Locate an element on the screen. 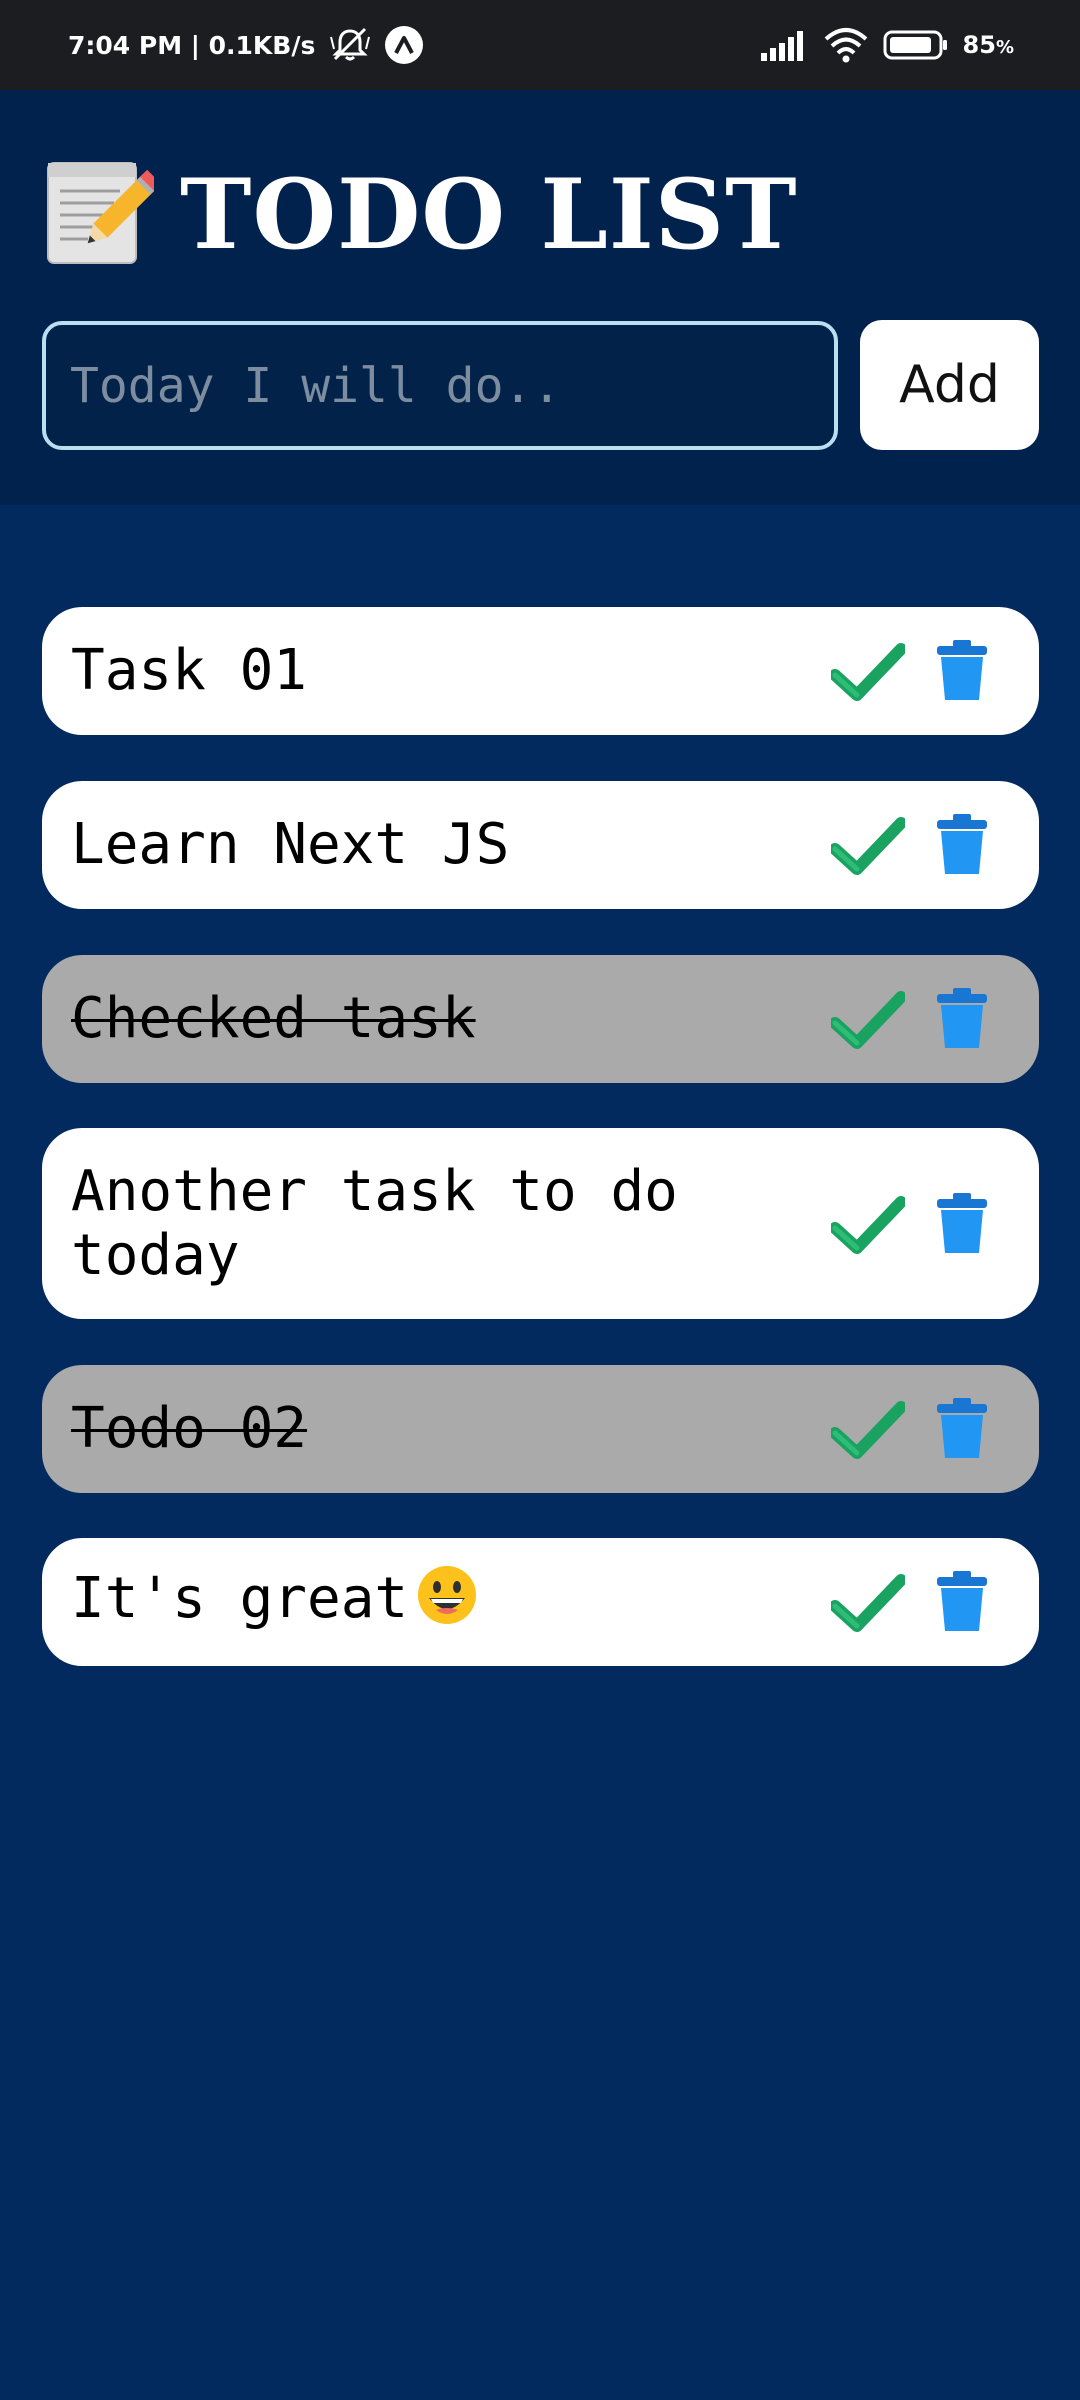  todo-text: It's great is located at coordinates (451, 1602).